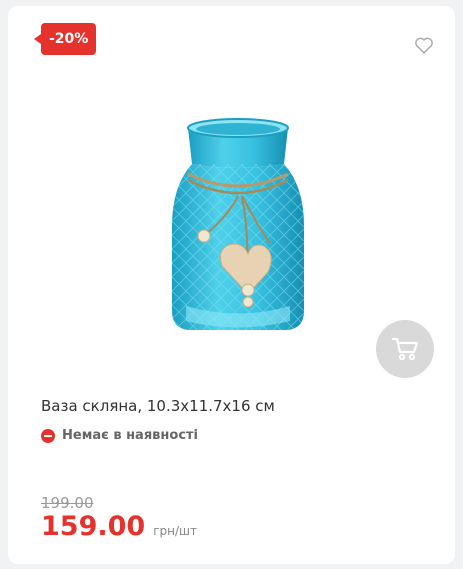  I want to click on add-to-cart-button, so click(405, 349).